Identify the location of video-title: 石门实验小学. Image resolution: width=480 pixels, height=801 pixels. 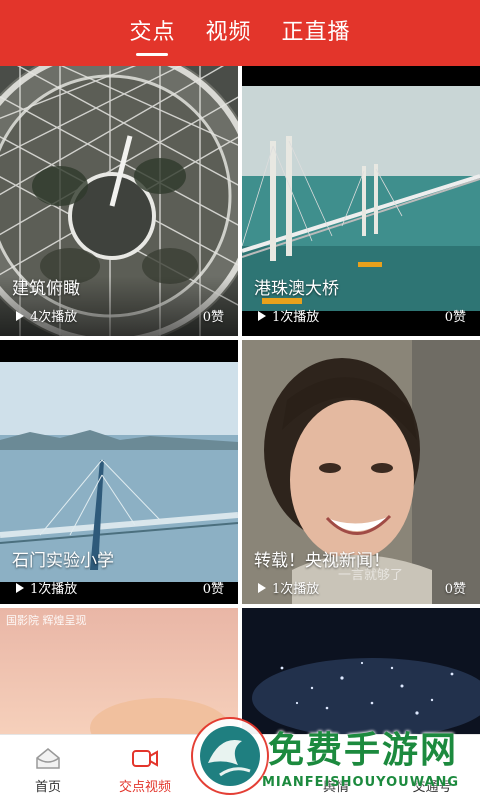
(63, 561).